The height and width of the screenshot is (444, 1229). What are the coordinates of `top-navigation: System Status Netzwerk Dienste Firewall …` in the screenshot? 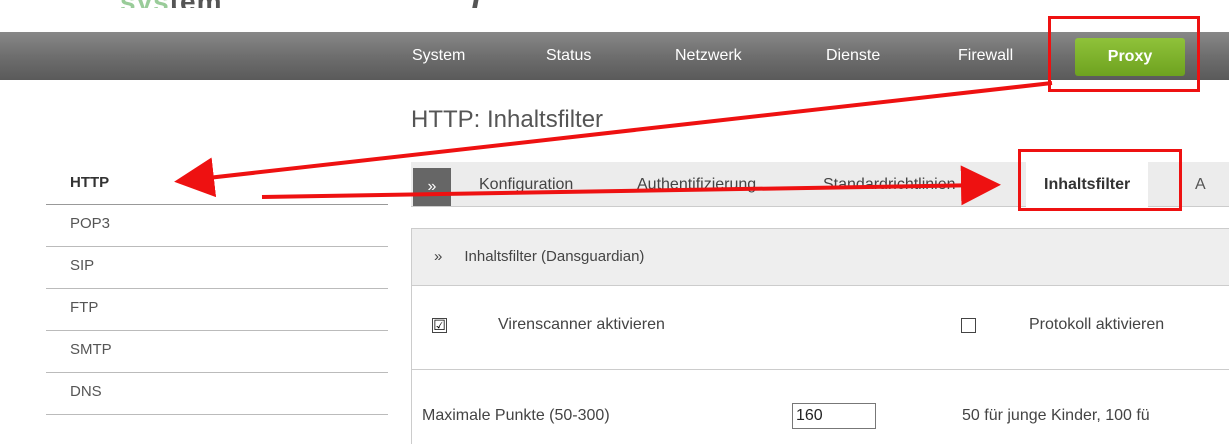 It's located at (614, 56).